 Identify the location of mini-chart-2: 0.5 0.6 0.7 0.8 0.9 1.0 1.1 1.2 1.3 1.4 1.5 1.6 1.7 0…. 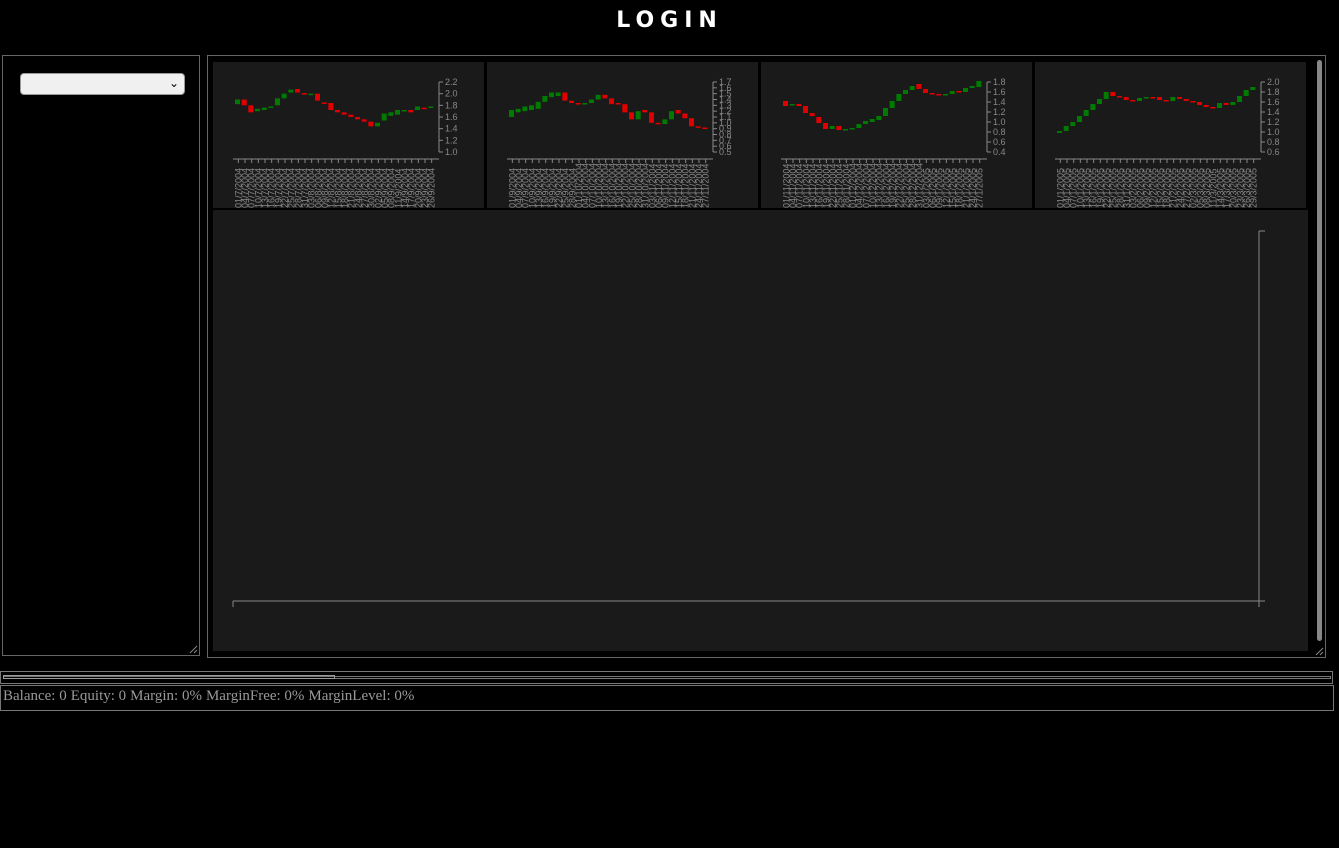
(622, 135).